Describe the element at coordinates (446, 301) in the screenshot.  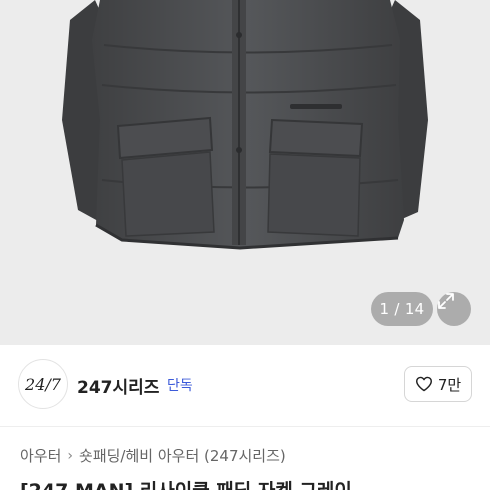
I see `expand-icon` at that location.